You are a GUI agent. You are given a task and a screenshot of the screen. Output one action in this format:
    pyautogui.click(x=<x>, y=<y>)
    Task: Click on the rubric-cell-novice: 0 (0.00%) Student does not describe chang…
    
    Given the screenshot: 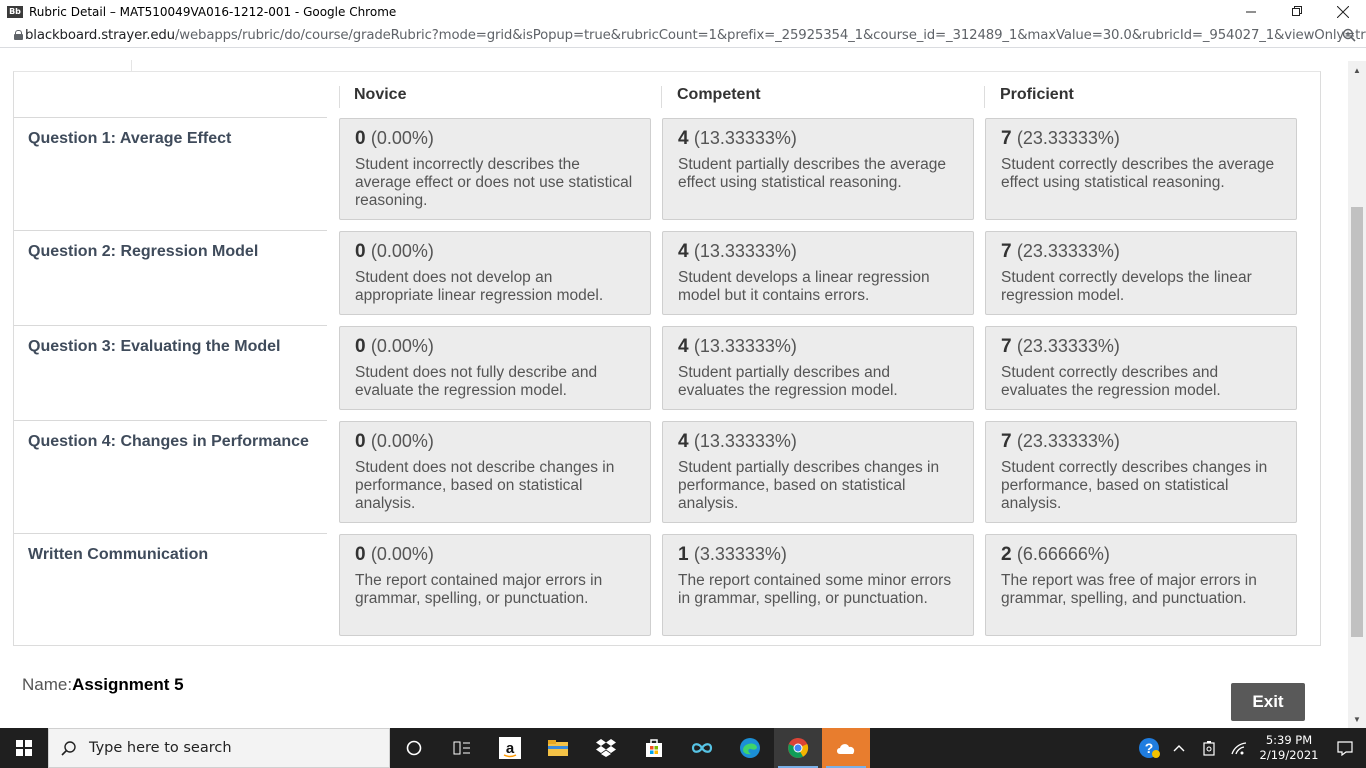 What is the action you would take?
    pyautogui.click(x=495, y=472)
    